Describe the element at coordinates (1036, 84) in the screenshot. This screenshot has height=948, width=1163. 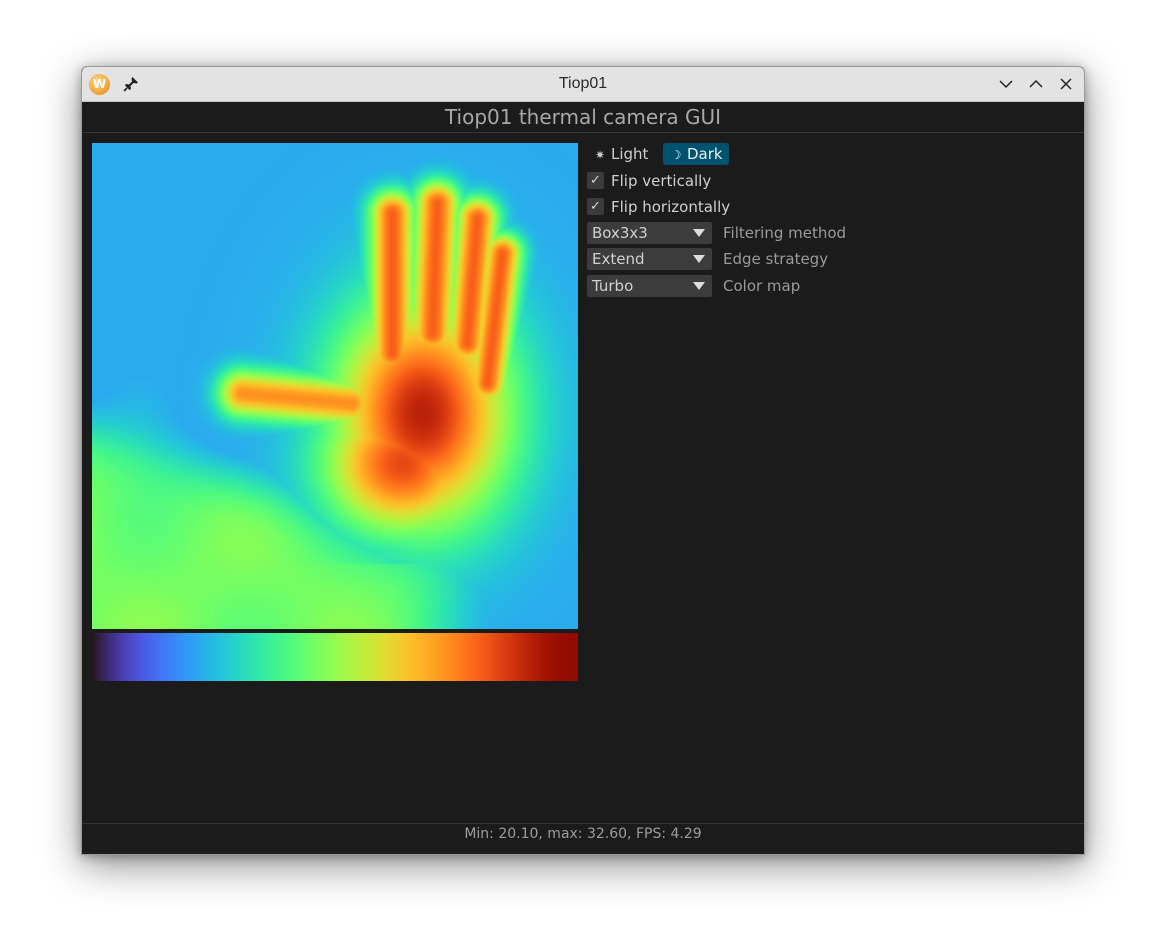
I see `maximize-icon` at that location.